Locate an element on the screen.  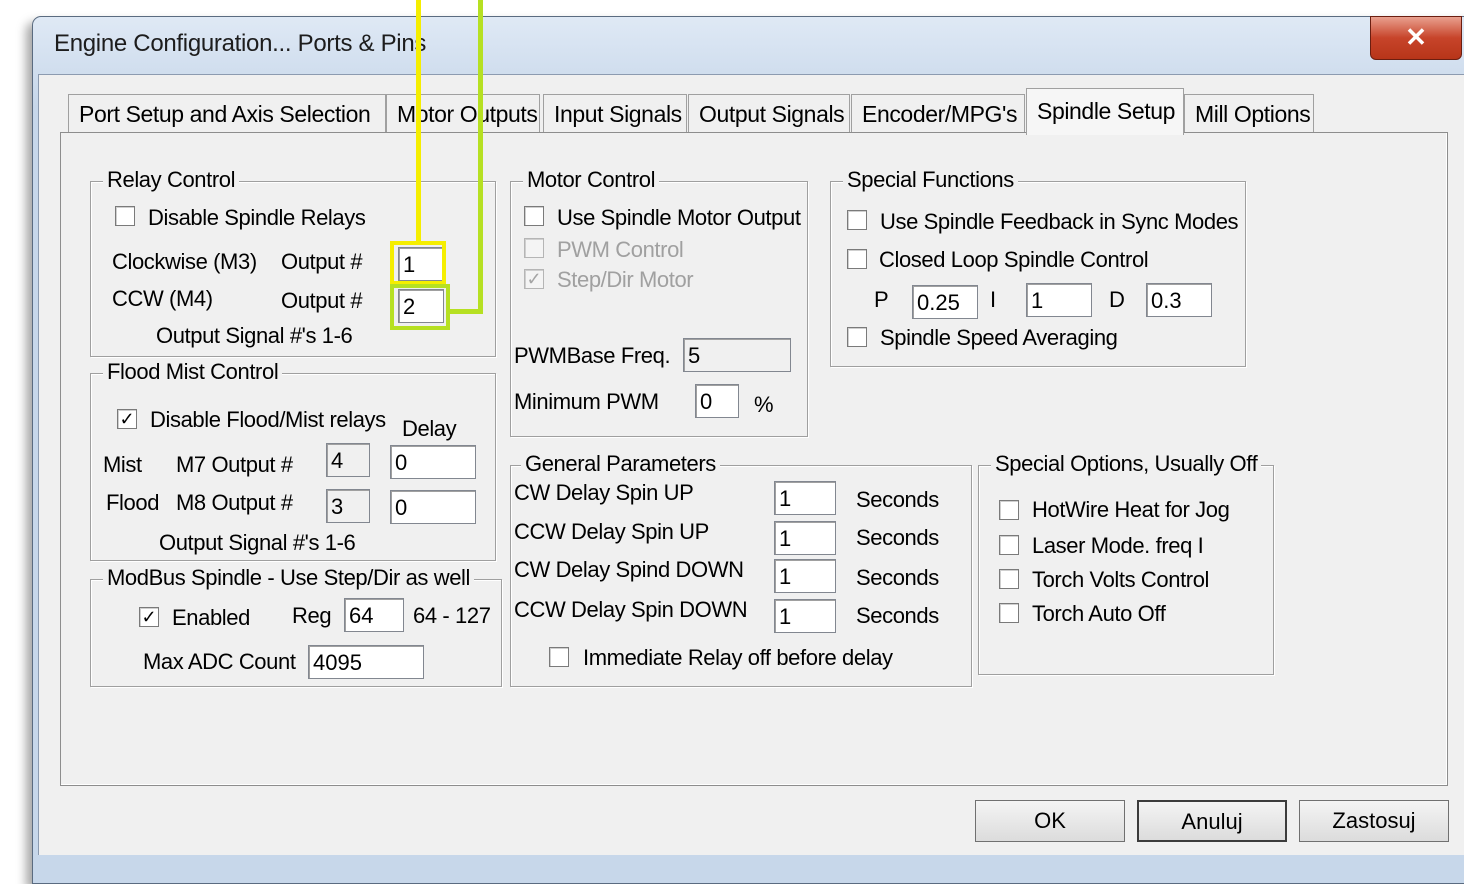
modbus-title: ModBus Spindle - Use Step/Dir as well is located at coordinates (289, 578).